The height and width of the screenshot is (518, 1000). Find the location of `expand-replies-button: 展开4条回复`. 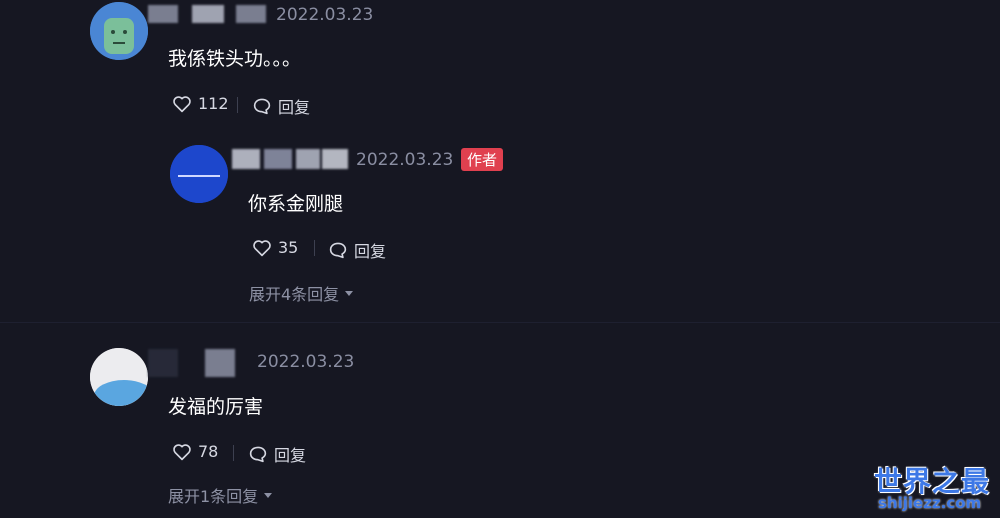

expand-replies-button: 展开4条回复 is located at coordinates (301, 293).